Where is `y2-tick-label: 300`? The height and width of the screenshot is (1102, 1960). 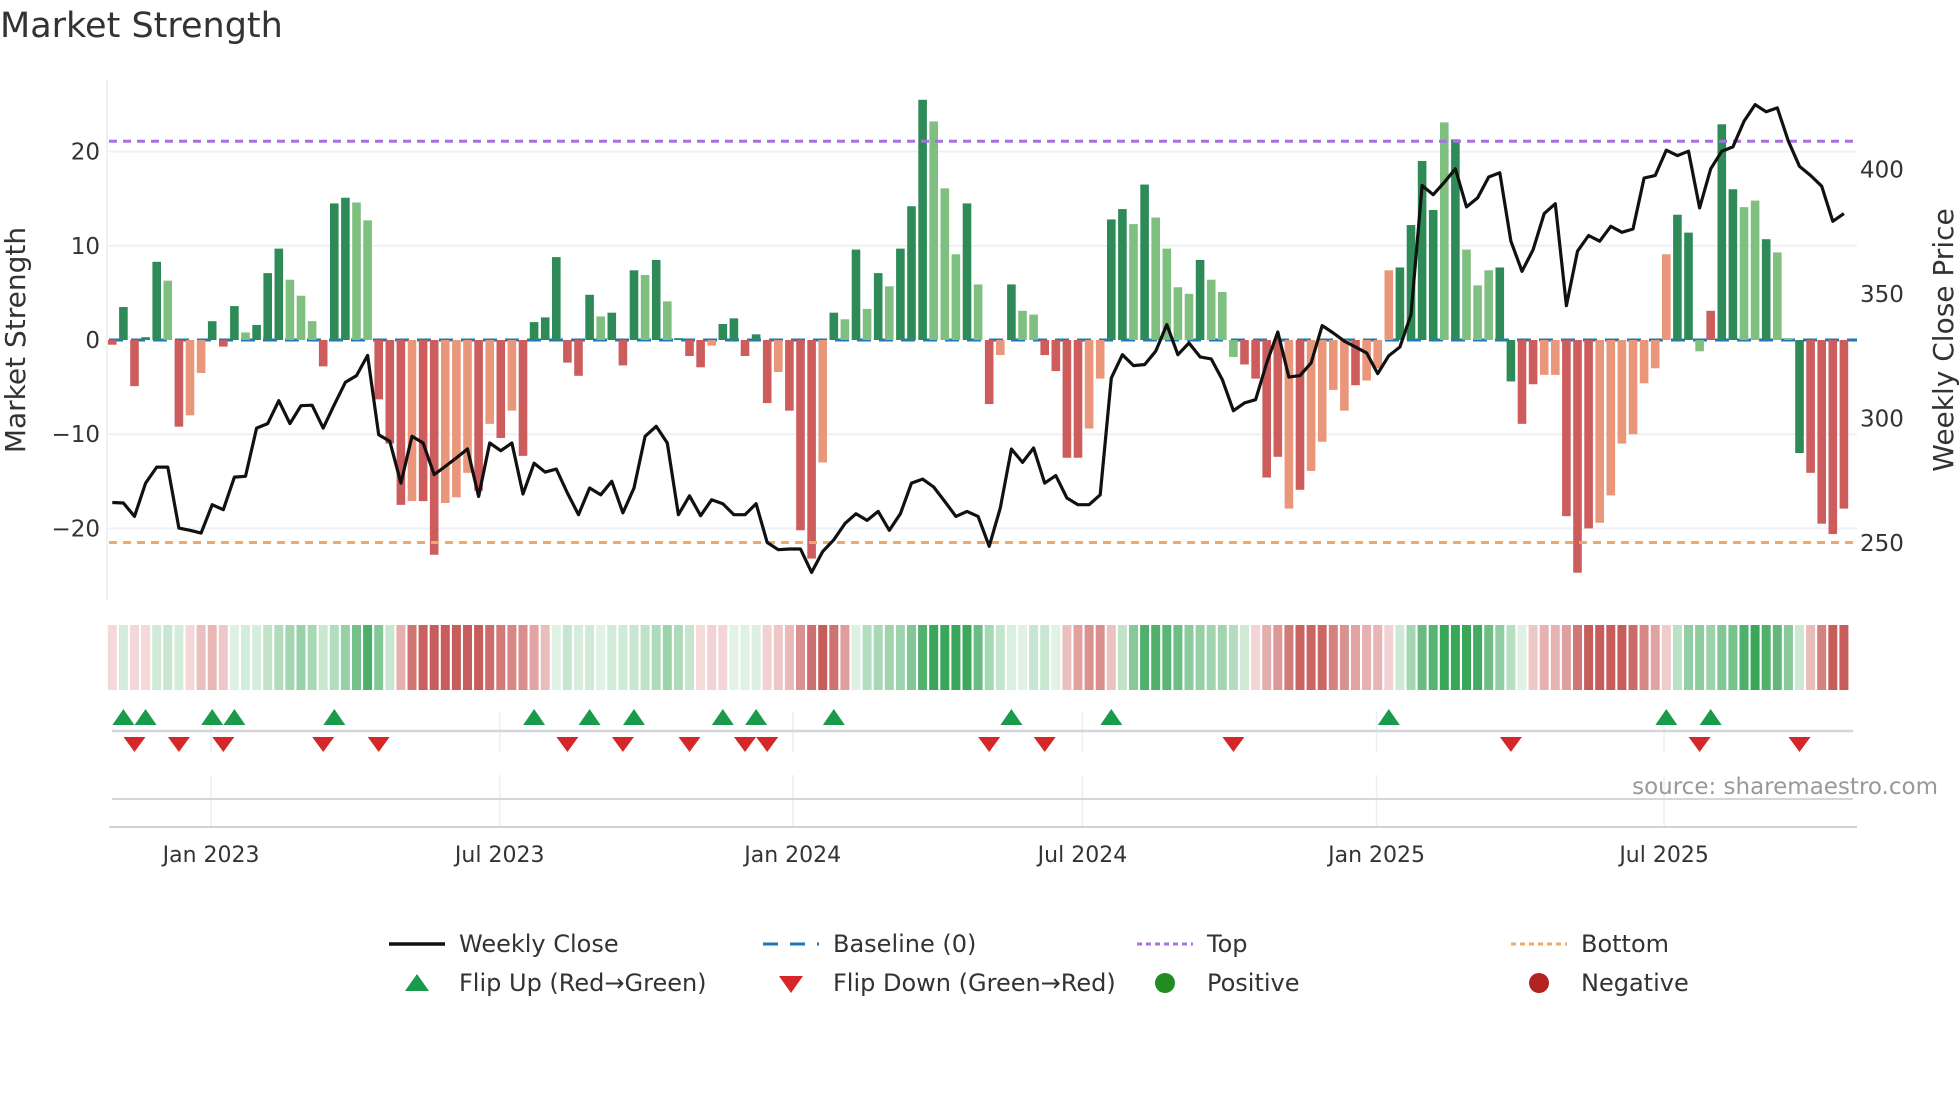 y2-tick-label: 300 is located at coordinates (1882, 419).